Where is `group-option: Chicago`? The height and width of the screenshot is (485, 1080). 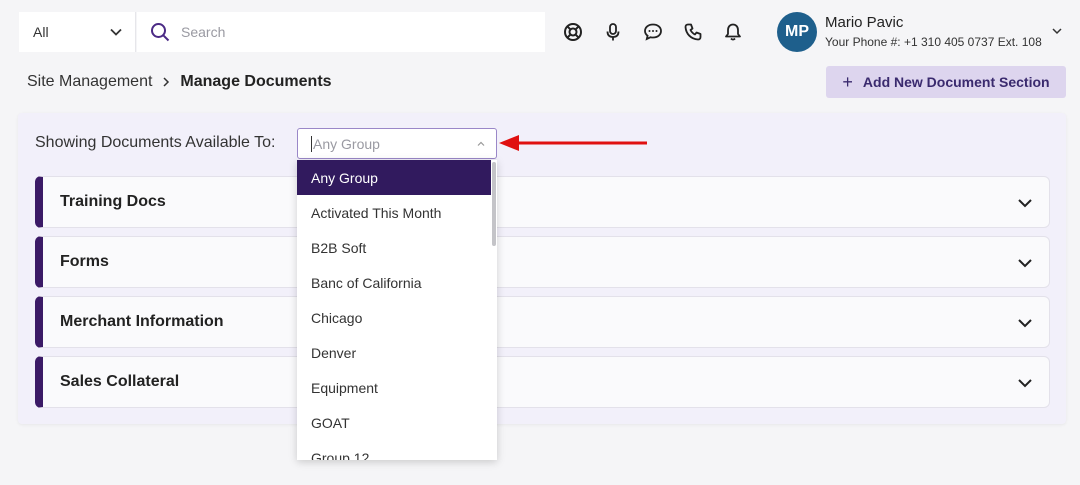
group-option: Chicago is located at coordinates (394, 317).